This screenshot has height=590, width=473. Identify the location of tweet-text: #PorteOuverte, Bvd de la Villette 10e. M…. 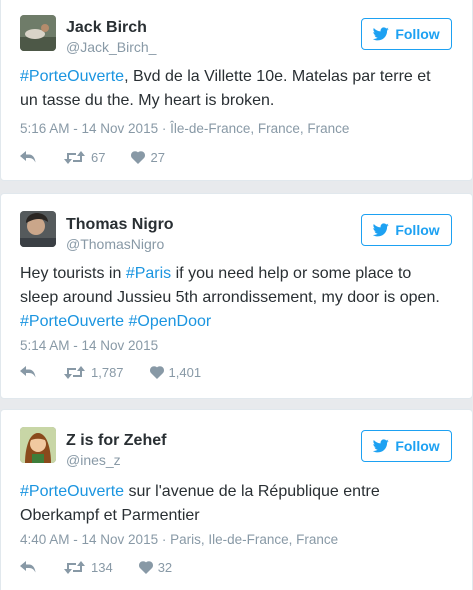
(236, 89).